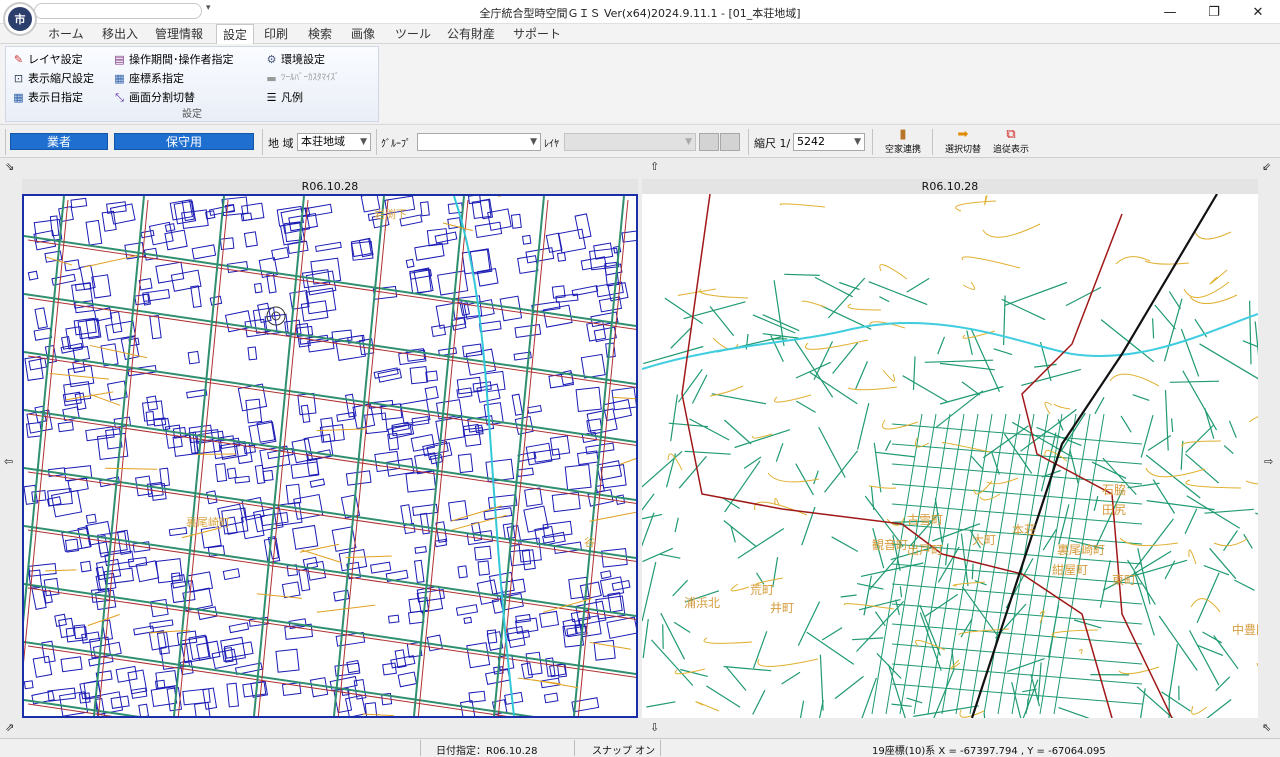 The height and width of the screenshot is (757, 1280). I want to click on status-snap: スナップ オン, so click(623, 749).